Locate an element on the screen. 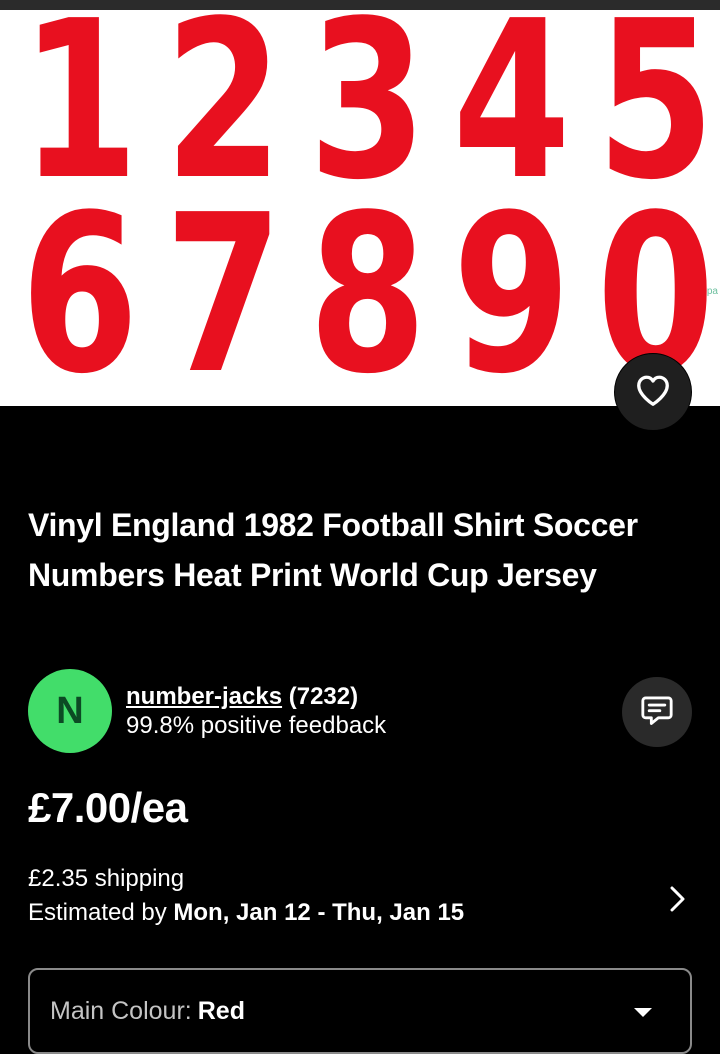 The image size is (720, 1054). select-label: Main Colour: is located at coordinates (121, 1010).